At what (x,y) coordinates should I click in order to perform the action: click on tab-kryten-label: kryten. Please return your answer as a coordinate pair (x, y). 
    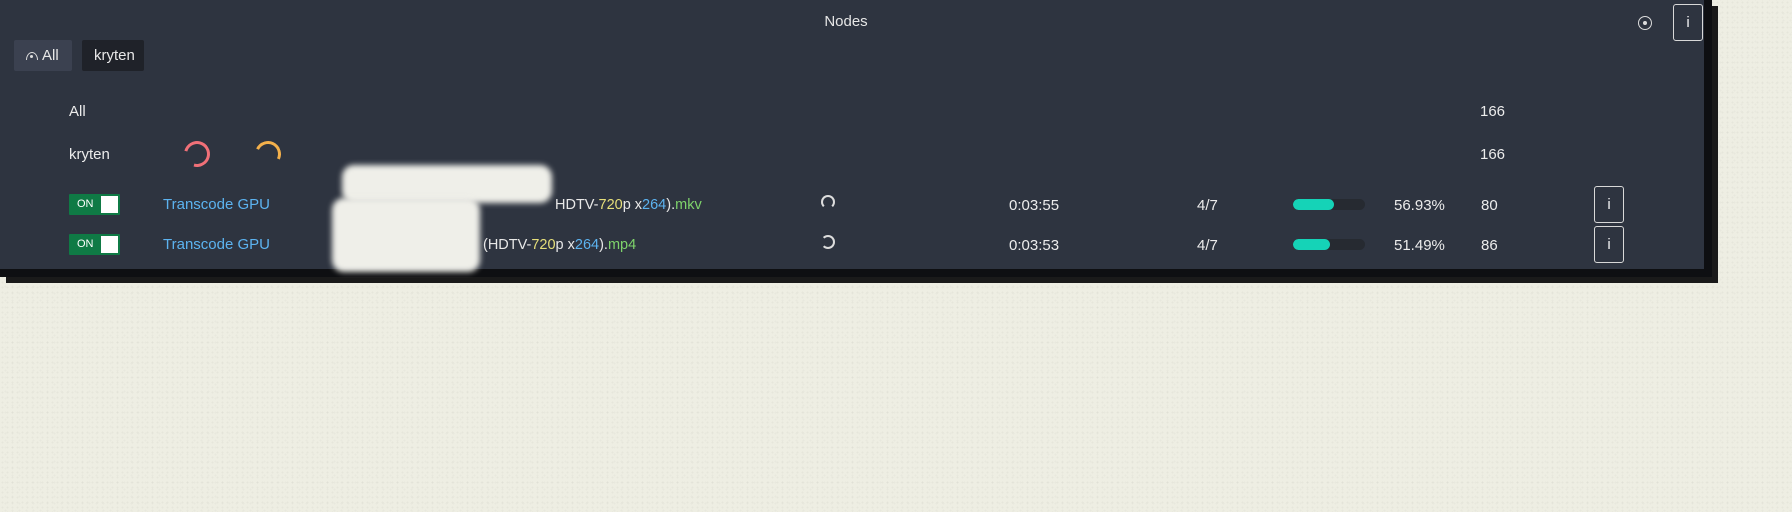
    Looking at the image, I should click on (114, 55).